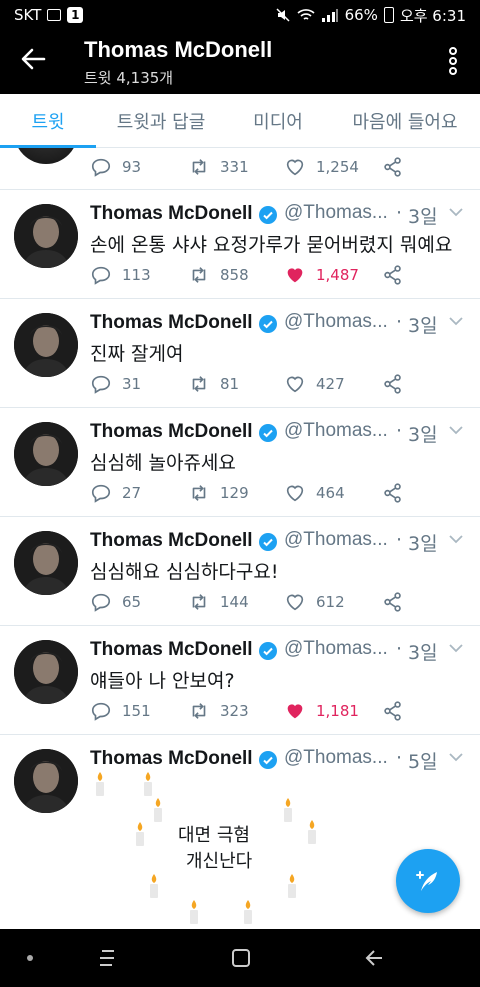 The image size is (480, 987). Describe the element at coordinates (278, 121) in the screenshot. I see `tab-media: 미디어` at that location.